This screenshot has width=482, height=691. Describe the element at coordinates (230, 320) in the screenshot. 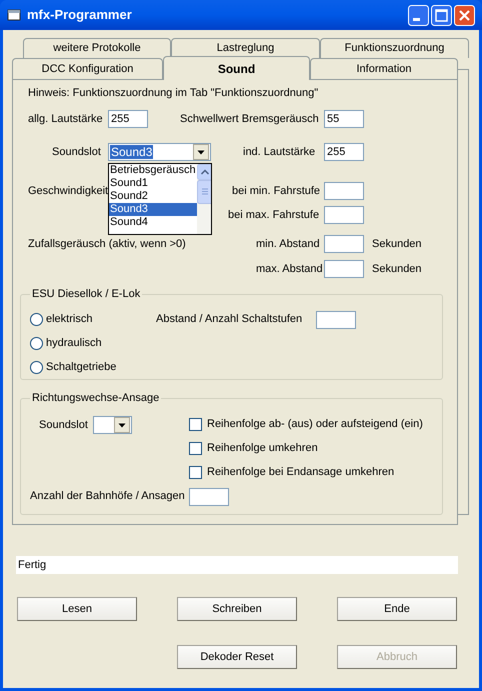

I see `field-label: Abstand / Anzahl Schaltstufen` at that location.